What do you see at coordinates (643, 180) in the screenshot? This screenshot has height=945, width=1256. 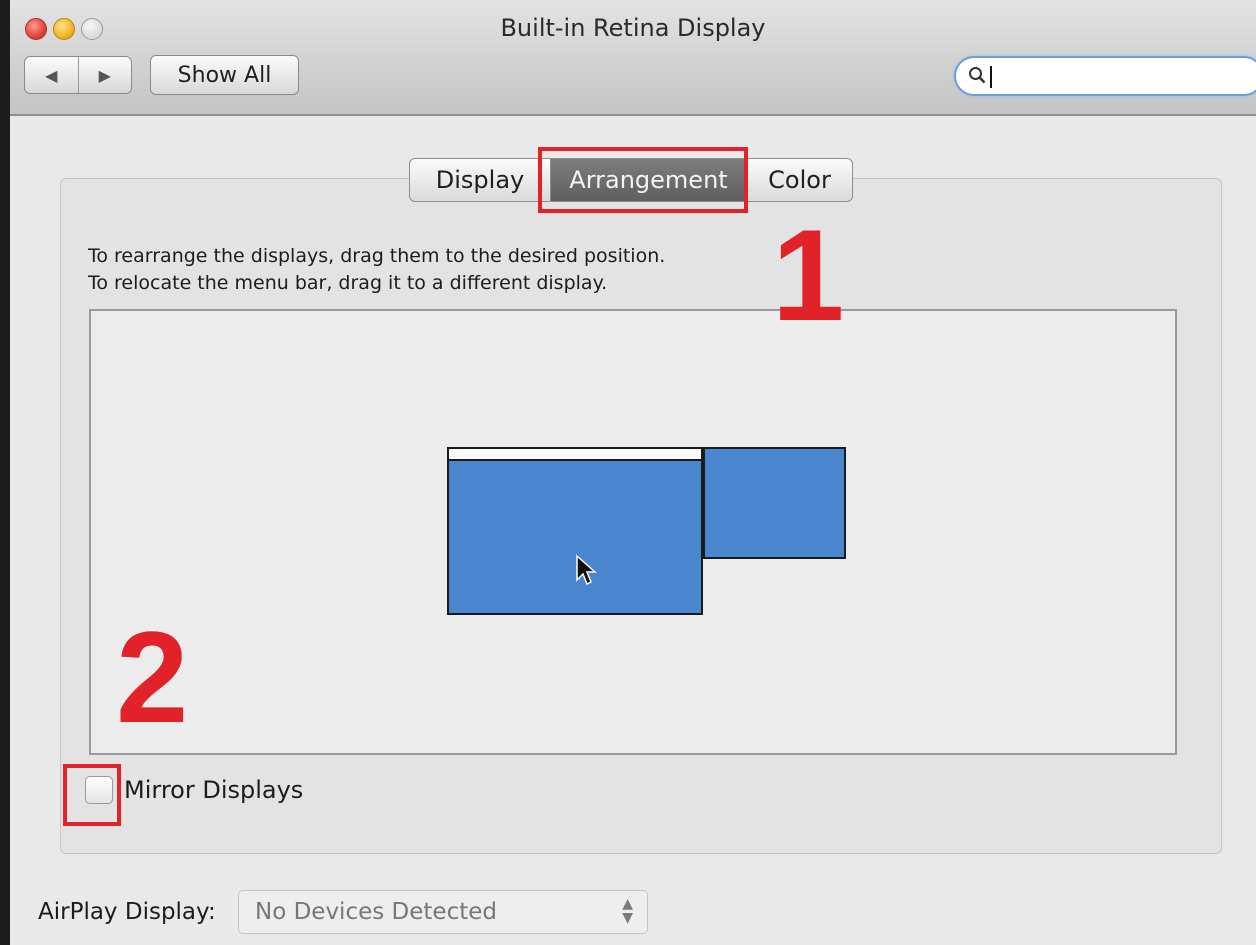 I see `annotation-highlight-arrangement-tab` at bounding box center [643, 180].